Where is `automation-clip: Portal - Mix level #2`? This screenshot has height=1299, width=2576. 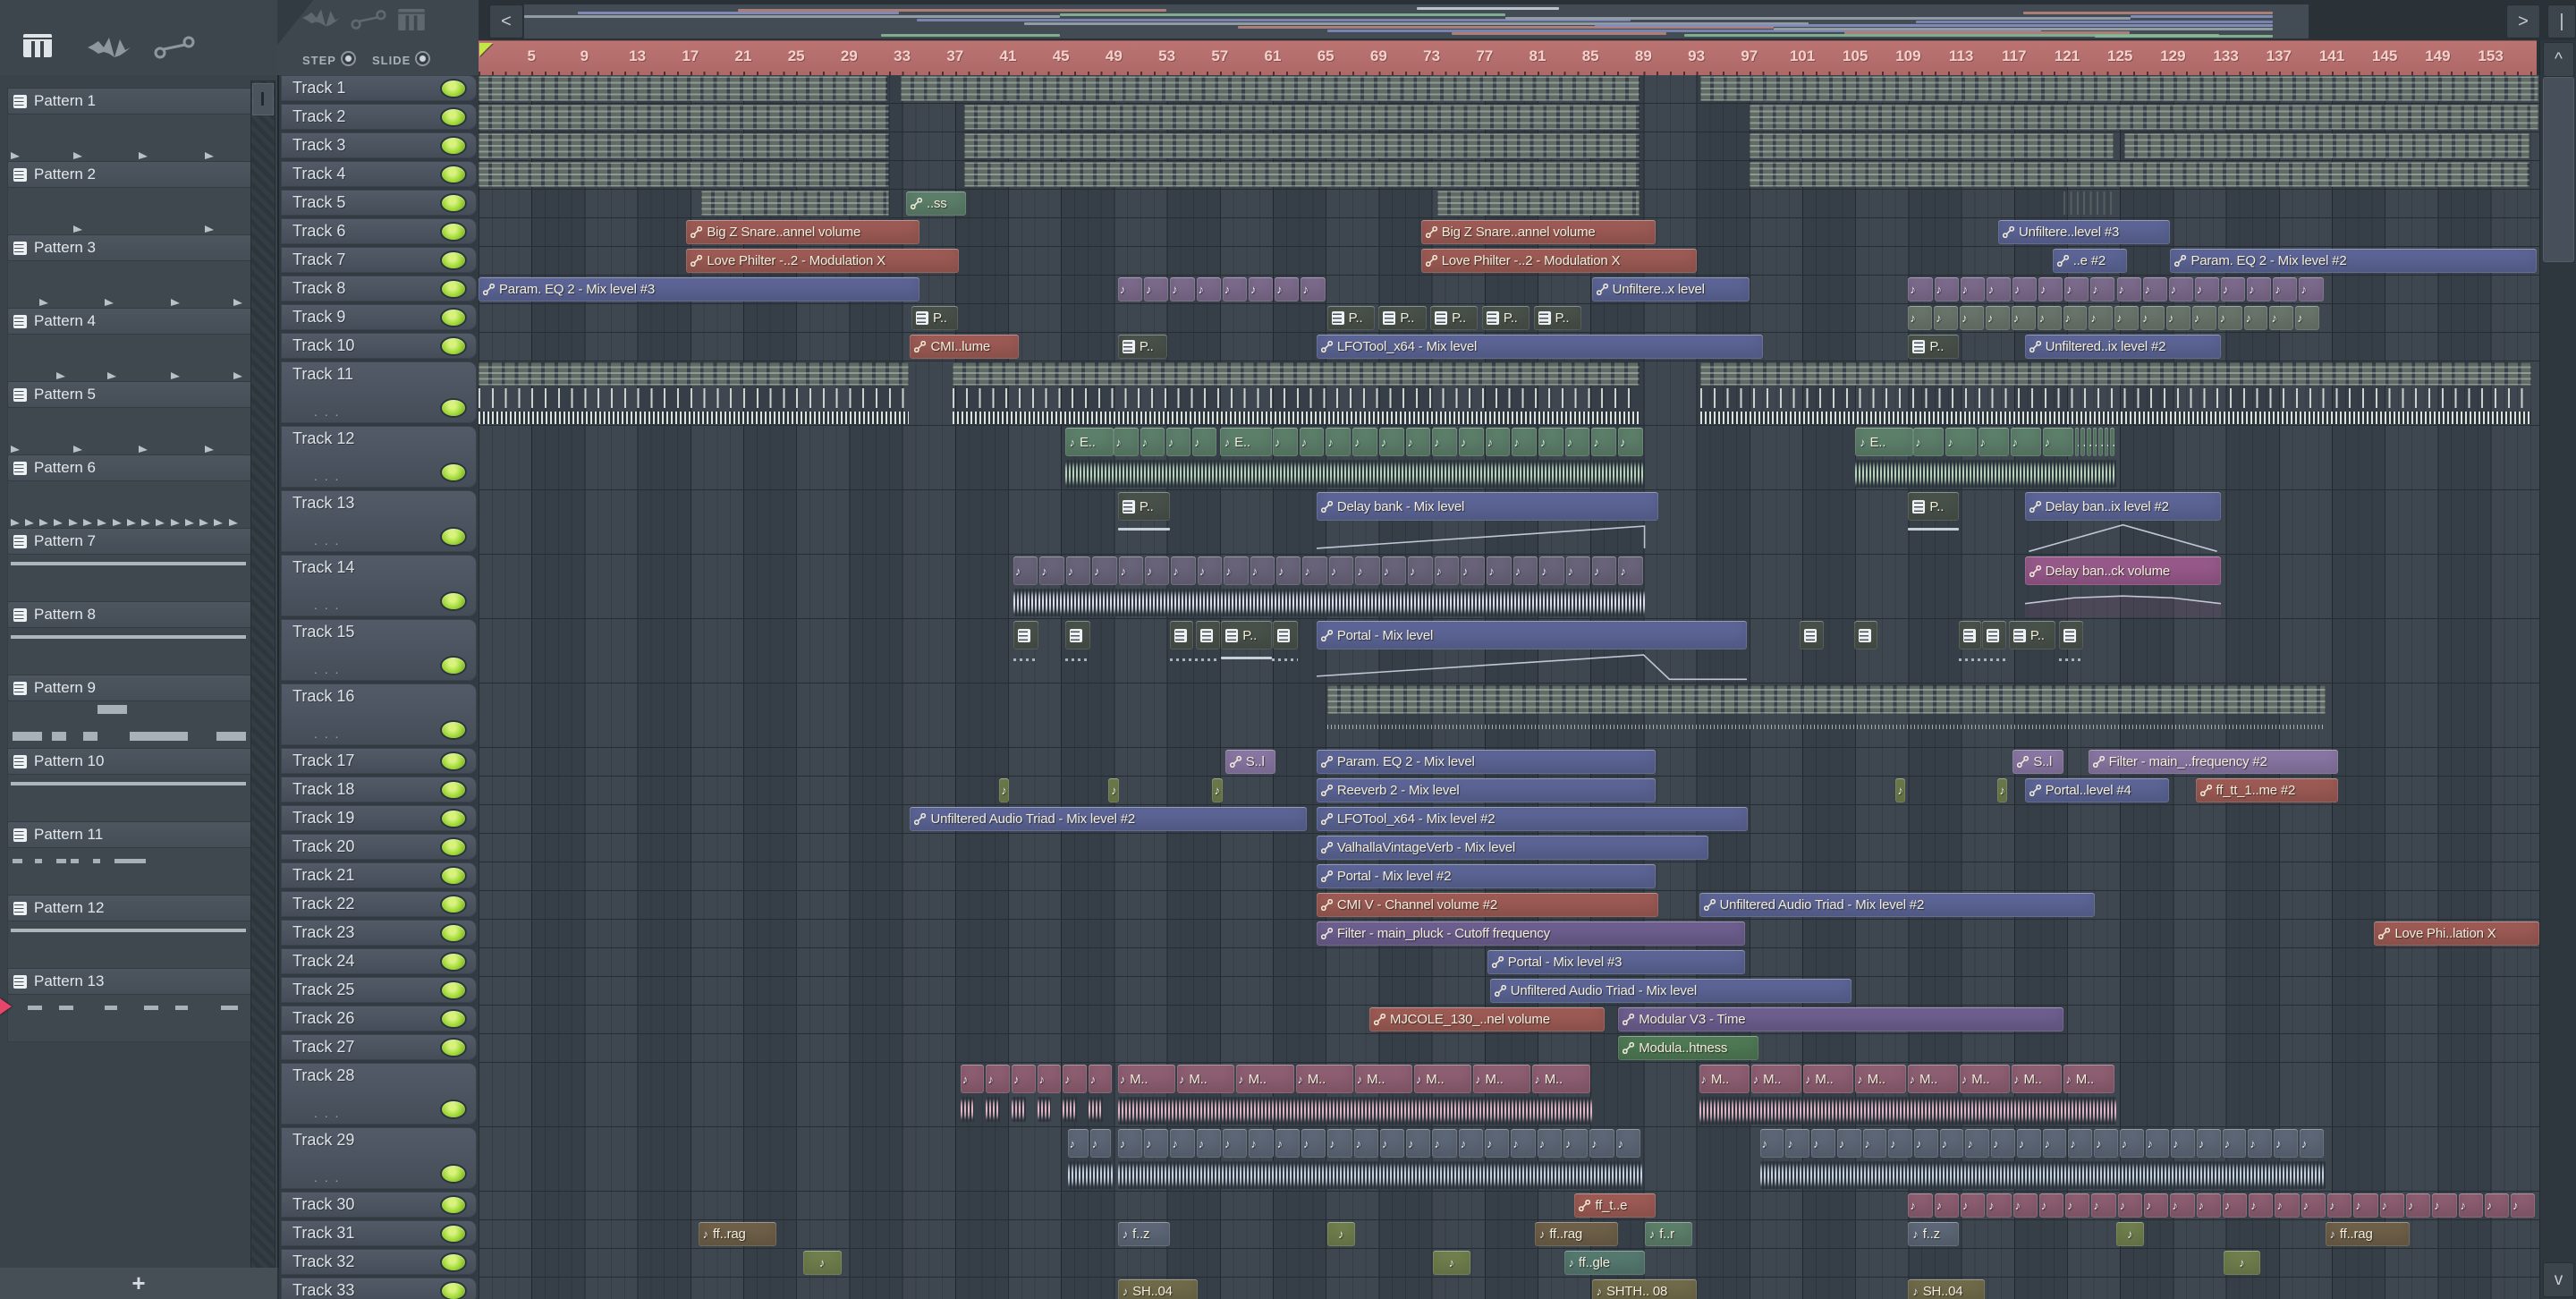
automation-clip: Portal - Mix level #2 is located at coordinates (1486, 876).